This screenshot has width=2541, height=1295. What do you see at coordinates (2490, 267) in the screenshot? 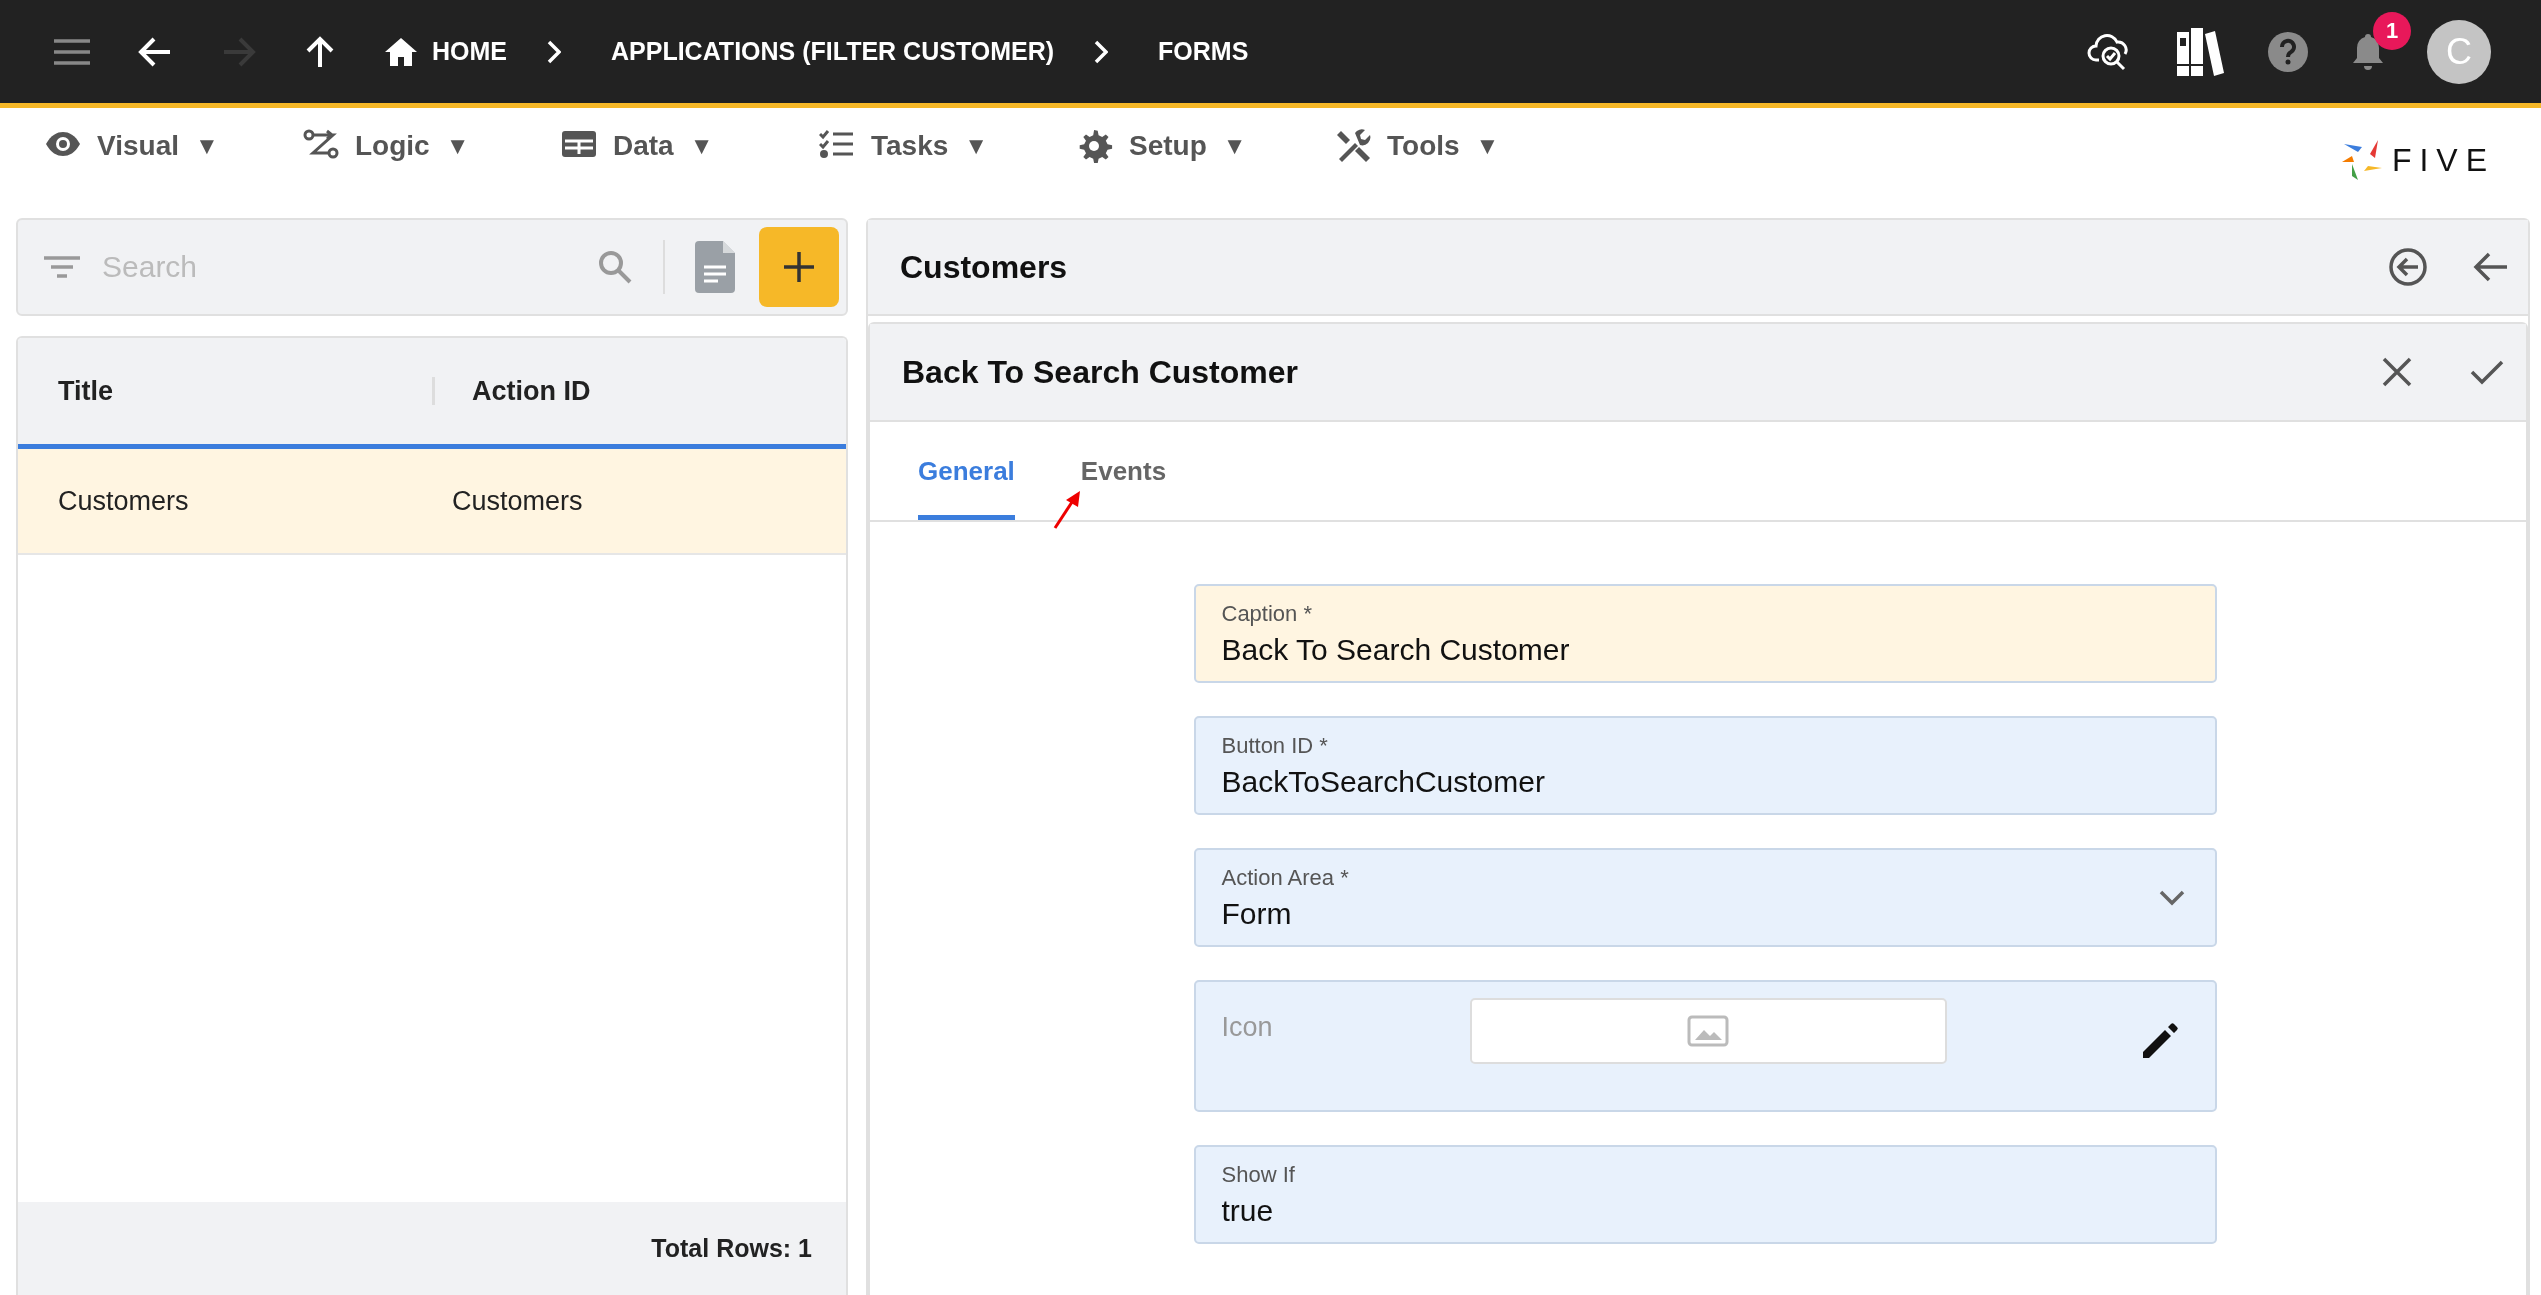
I see `back-arrow-icon` at bounding box center [2490, 267].